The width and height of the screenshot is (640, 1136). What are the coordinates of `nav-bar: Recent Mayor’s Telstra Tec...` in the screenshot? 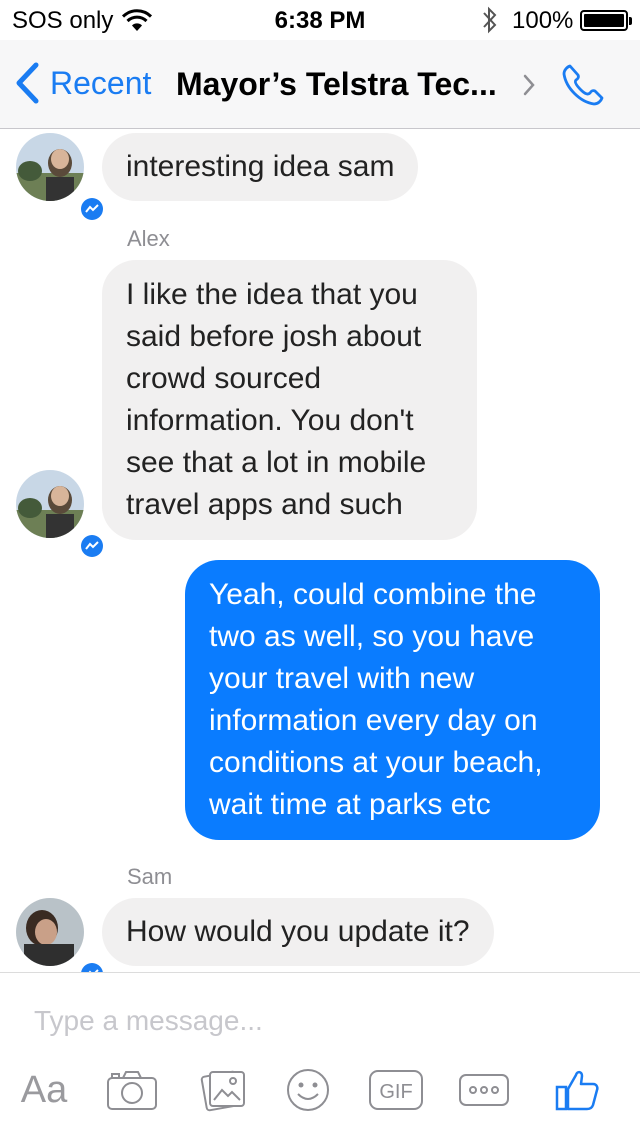 It's located at (320, 84).